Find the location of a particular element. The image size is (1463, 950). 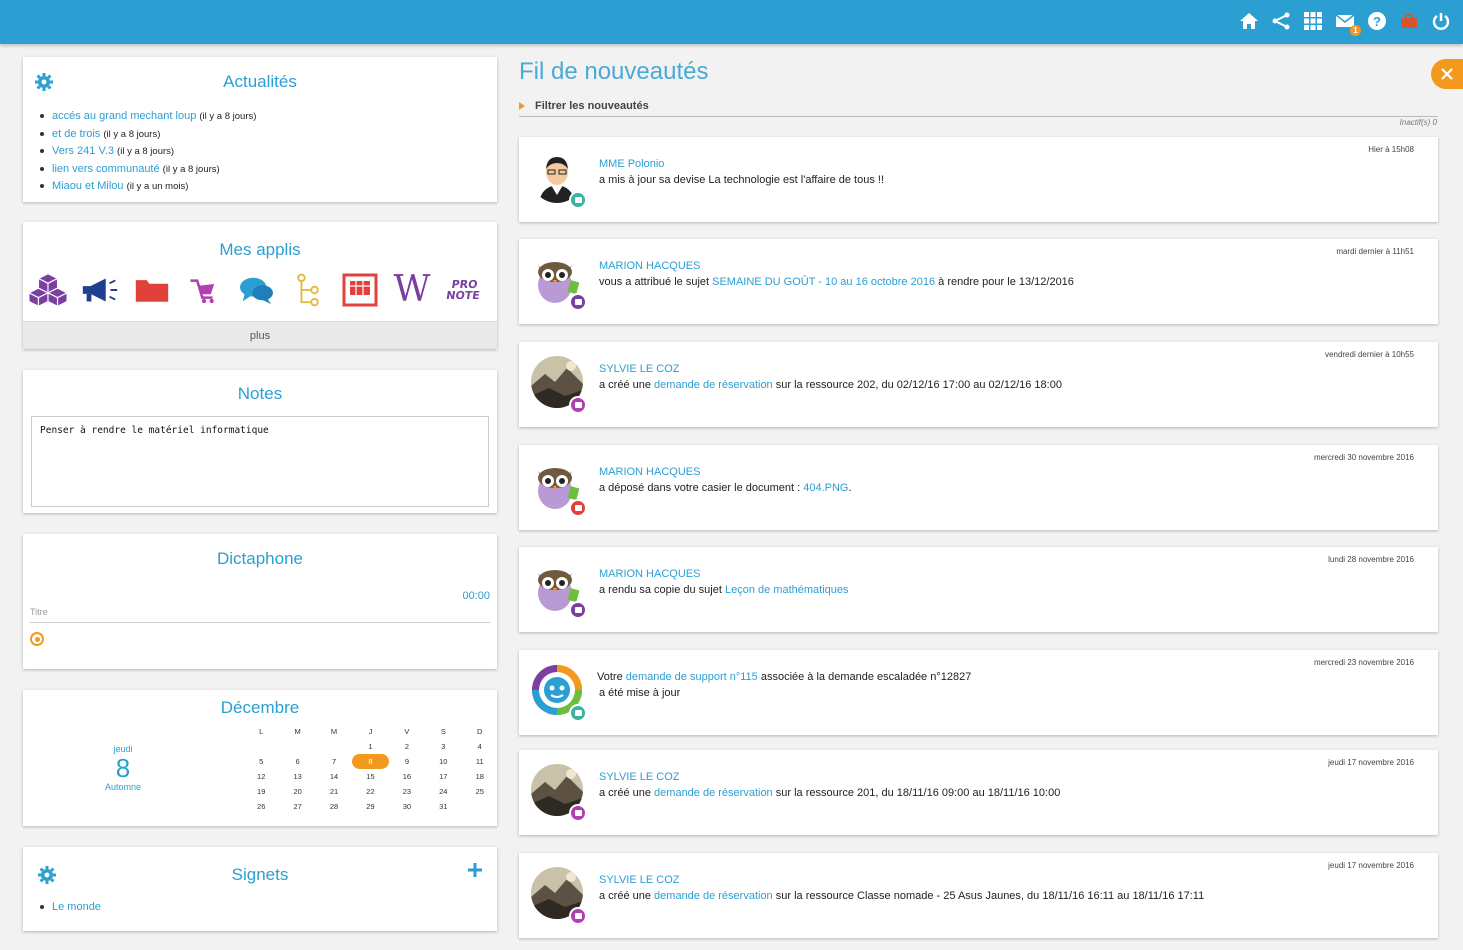

feed-link: SEMAINE DU GOÛT - 10 au 16 octobre 2016 is located at coordinates (823, 282).